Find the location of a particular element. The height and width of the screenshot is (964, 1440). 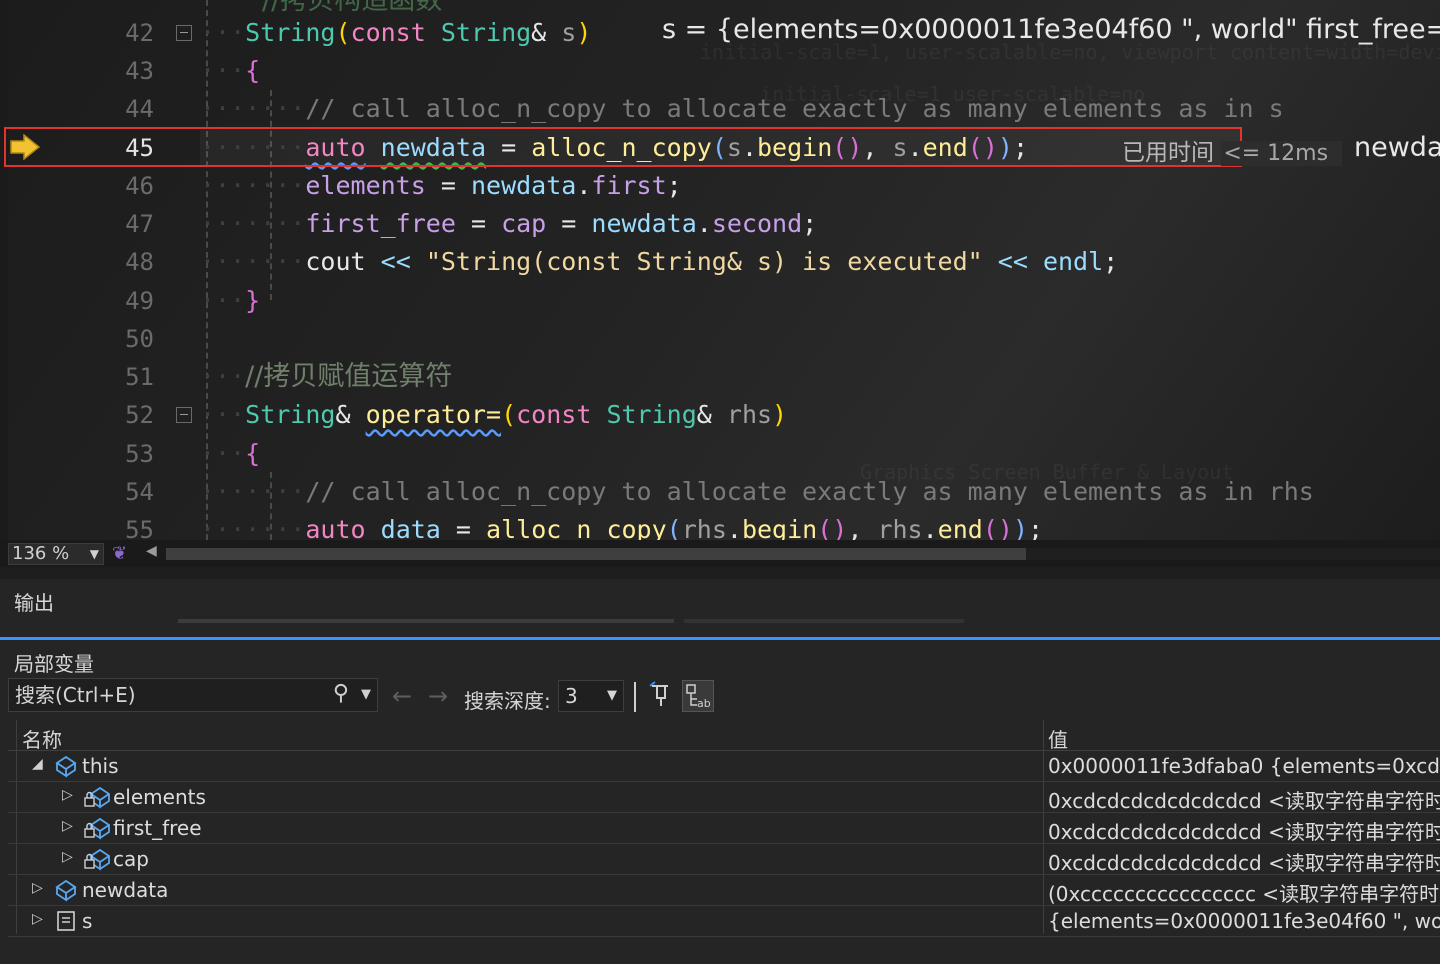

line-number: 54 is located at coordinates (139, 492).